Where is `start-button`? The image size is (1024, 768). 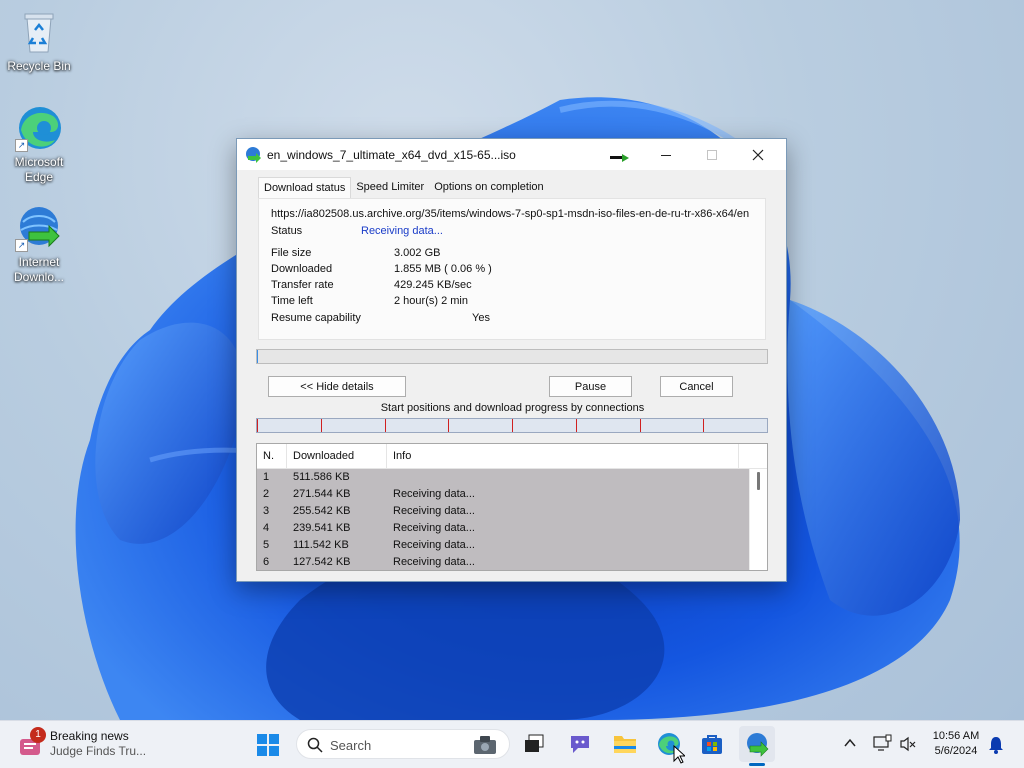
start-button is located at coordinates (268, 745).